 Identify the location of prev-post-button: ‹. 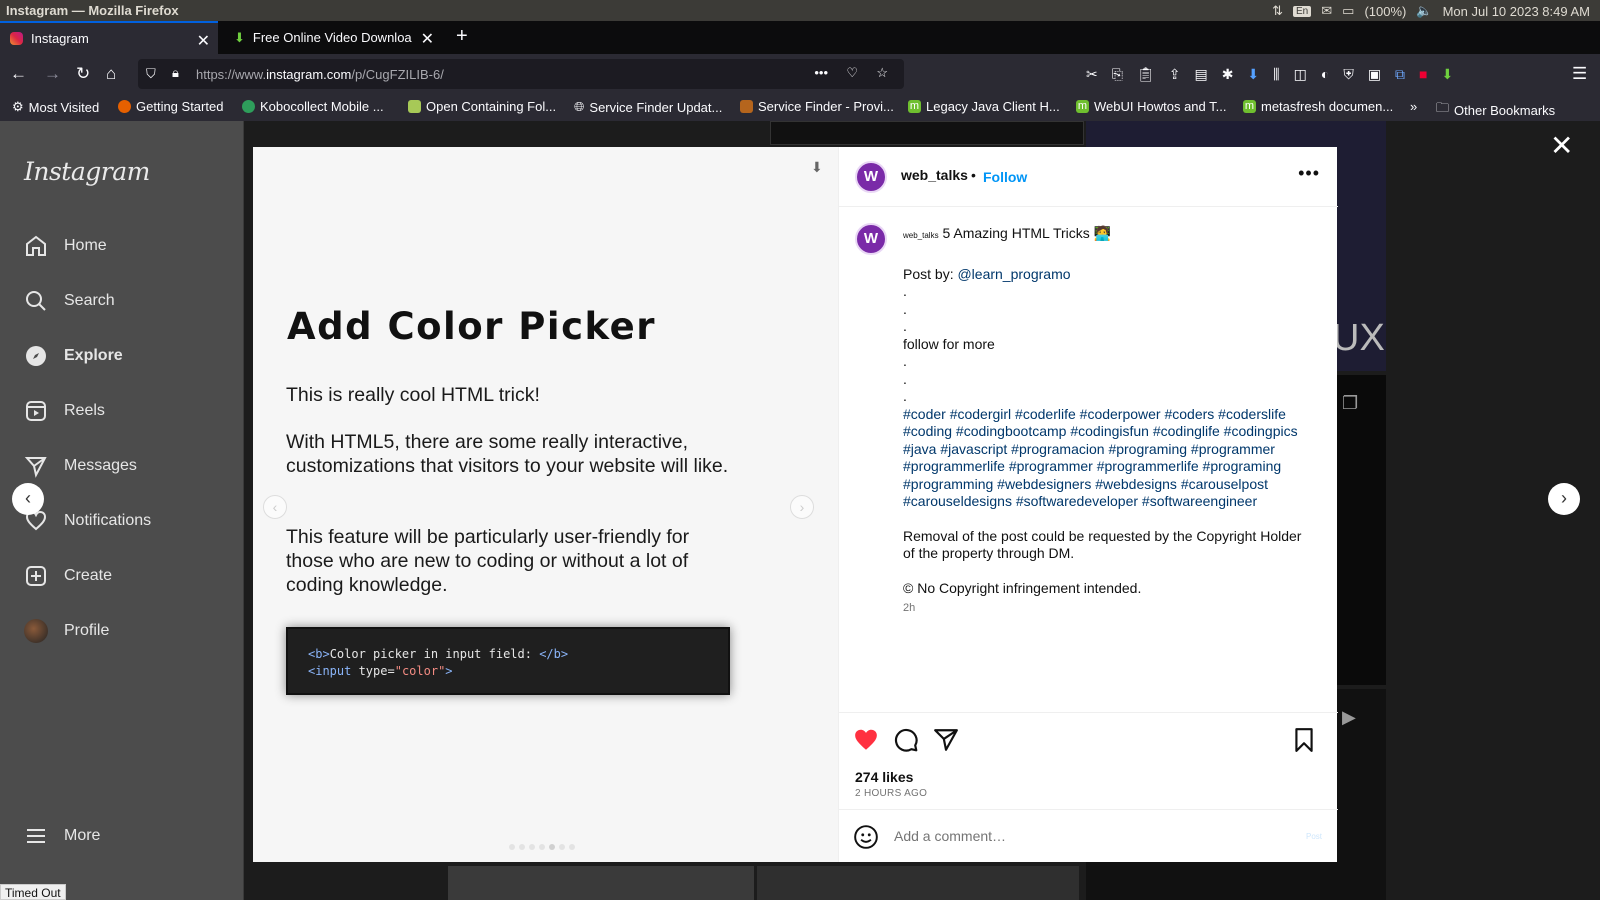
(28, 499).